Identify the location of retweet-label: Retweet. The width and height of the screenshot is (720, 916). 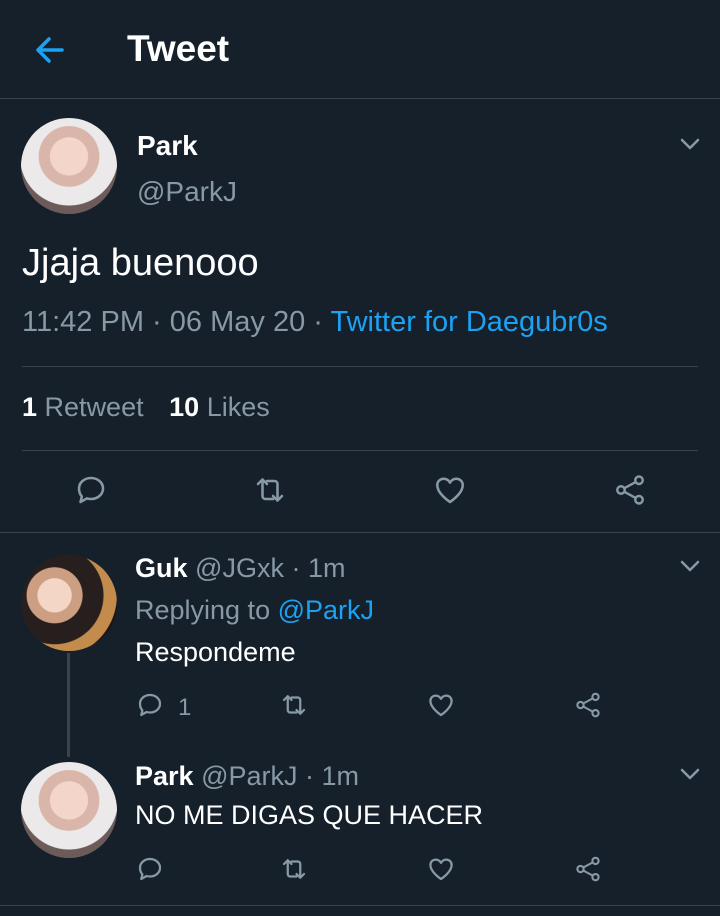
(94, 407).